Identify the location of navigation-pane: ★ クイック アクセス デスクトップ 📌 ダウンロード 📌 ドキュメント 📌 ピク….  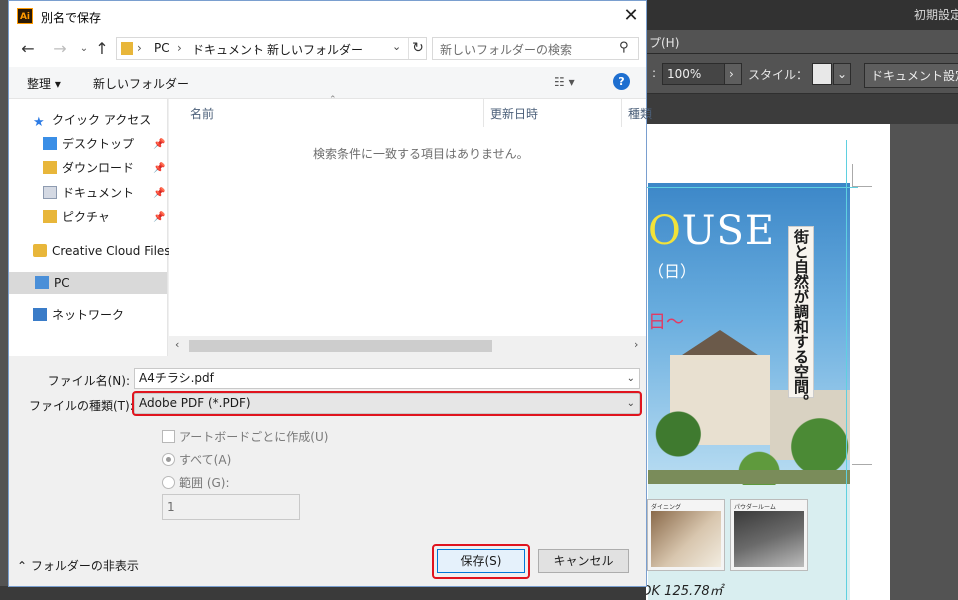
(90, 227).